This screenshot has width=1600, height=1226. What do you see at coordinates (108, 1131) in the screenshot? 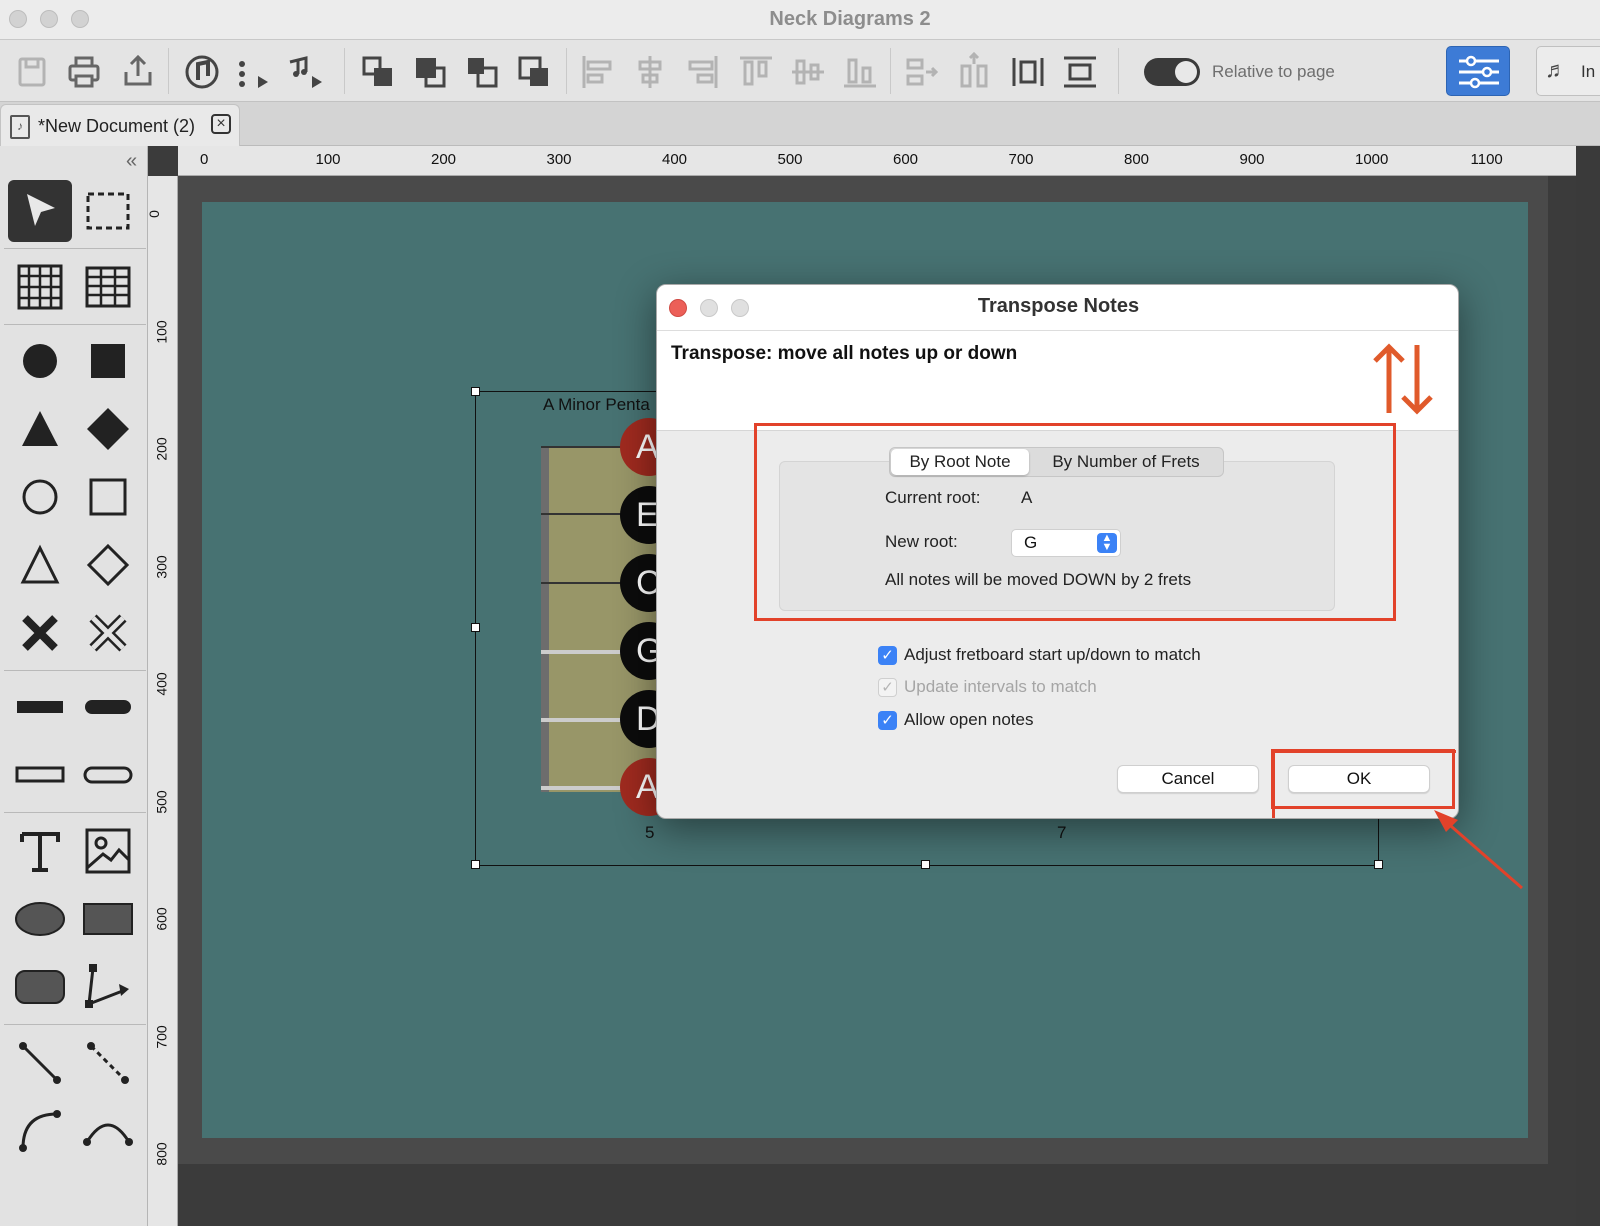
I see `curve-tool` at bounding box center [108, 1131].